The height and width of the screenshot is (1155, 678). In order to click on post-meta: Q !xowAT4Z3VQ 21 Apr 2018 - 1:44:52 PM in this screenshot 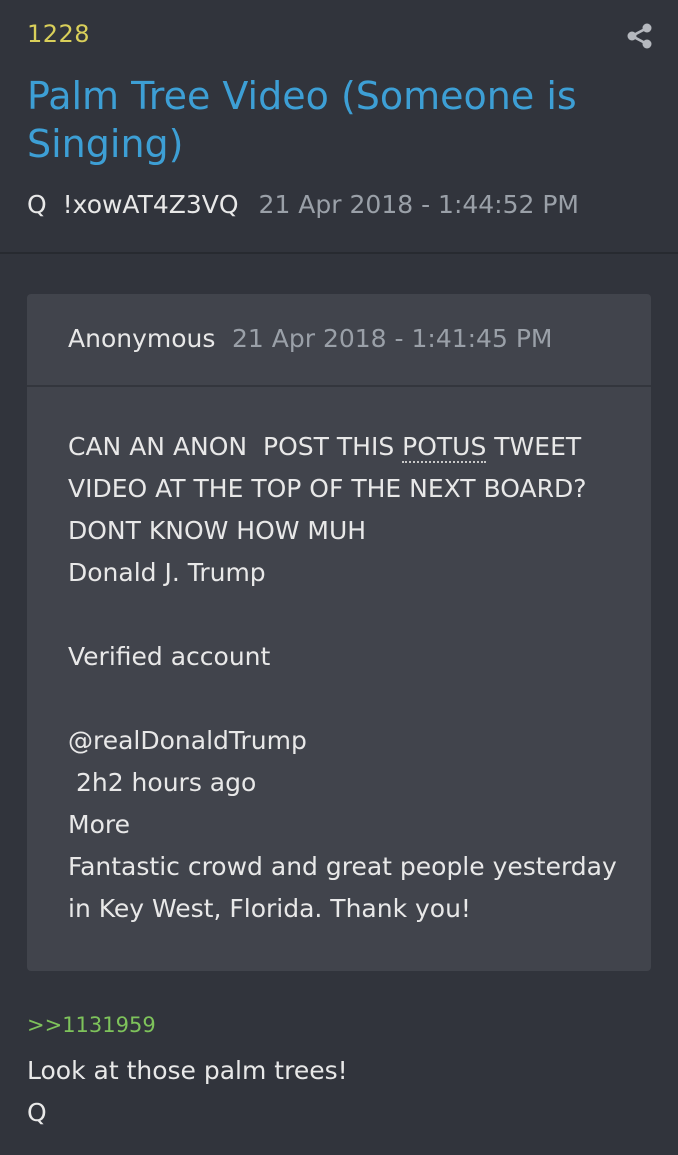, I will do `click(303, 204)`.